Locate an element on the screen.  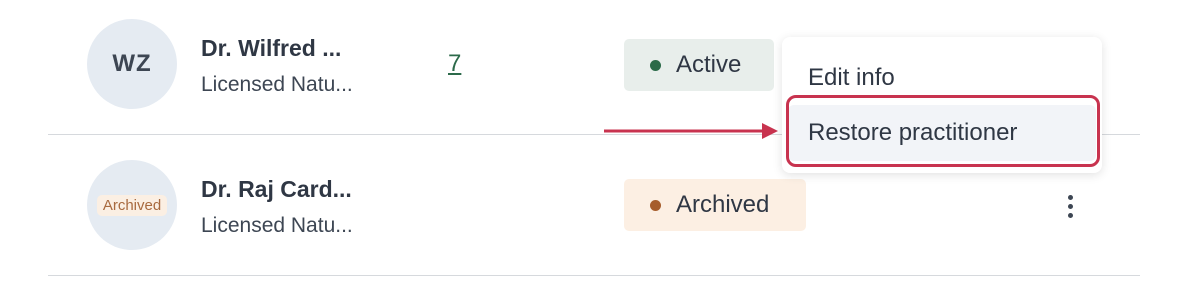
menu-item-restore-practitioner: Restore practitioner is located at coordinates (942, 133).